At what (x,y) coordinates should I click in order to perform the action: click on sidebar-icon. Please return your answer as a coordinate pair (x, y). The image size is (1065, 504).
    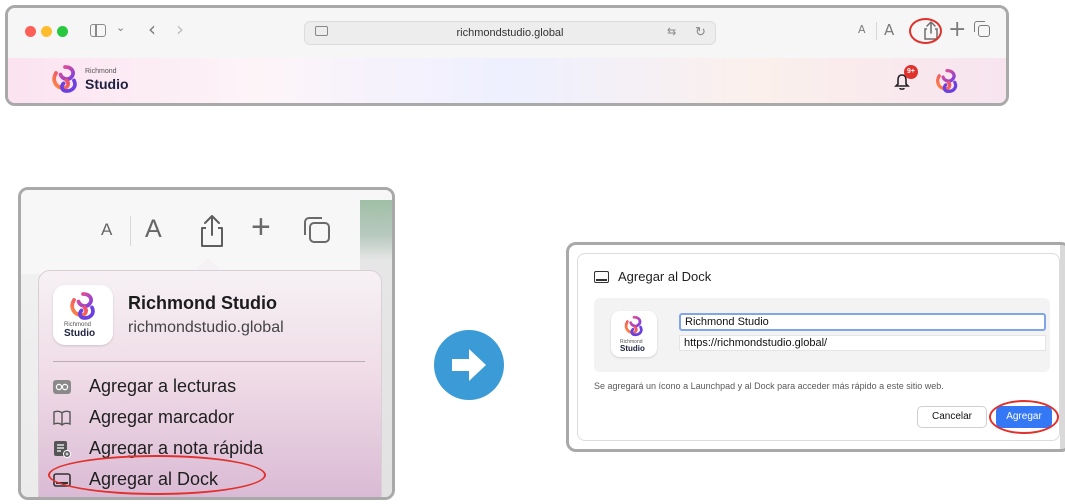
    Looking at the image, I should click on (98, 30).